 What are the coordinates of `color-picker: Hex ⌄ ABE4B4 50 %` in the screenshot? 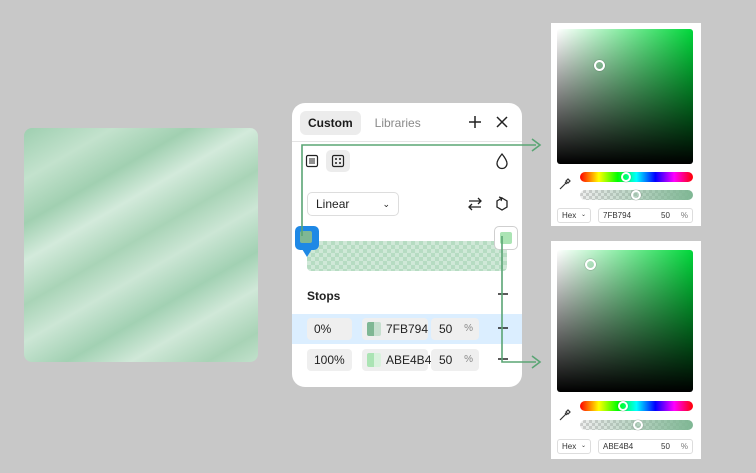 It's located at (626, 350).